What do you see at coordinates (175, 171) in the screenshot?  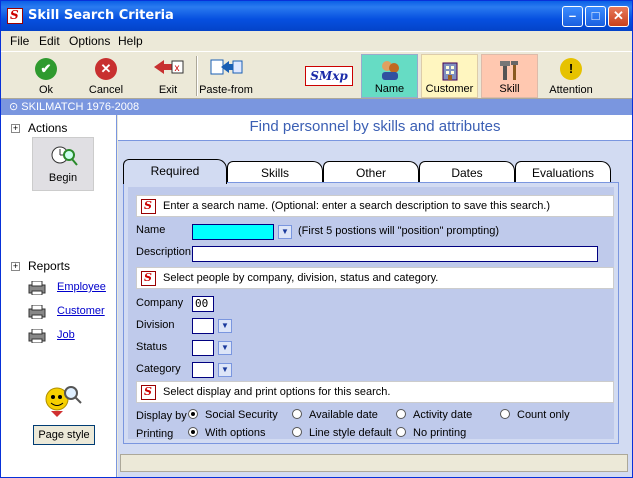 I see `tab-required: Required` at bounding box center [175, 171].